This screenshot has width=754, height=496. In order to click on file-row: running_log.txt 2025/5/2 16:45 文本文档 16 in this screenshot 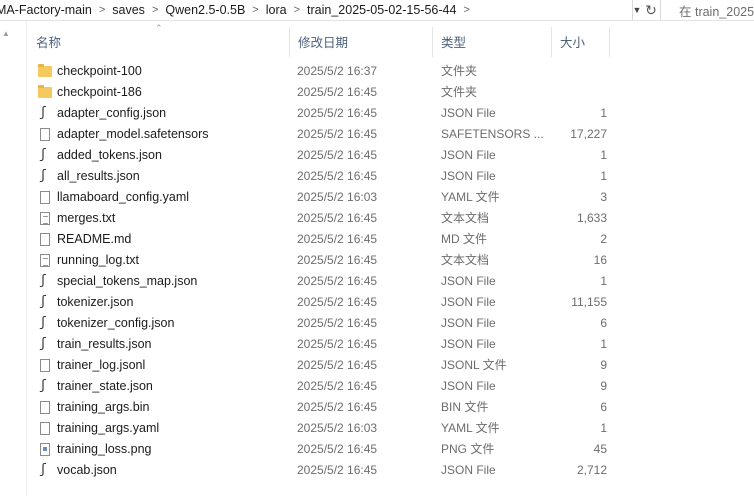, I will do `click(327, 260)`.